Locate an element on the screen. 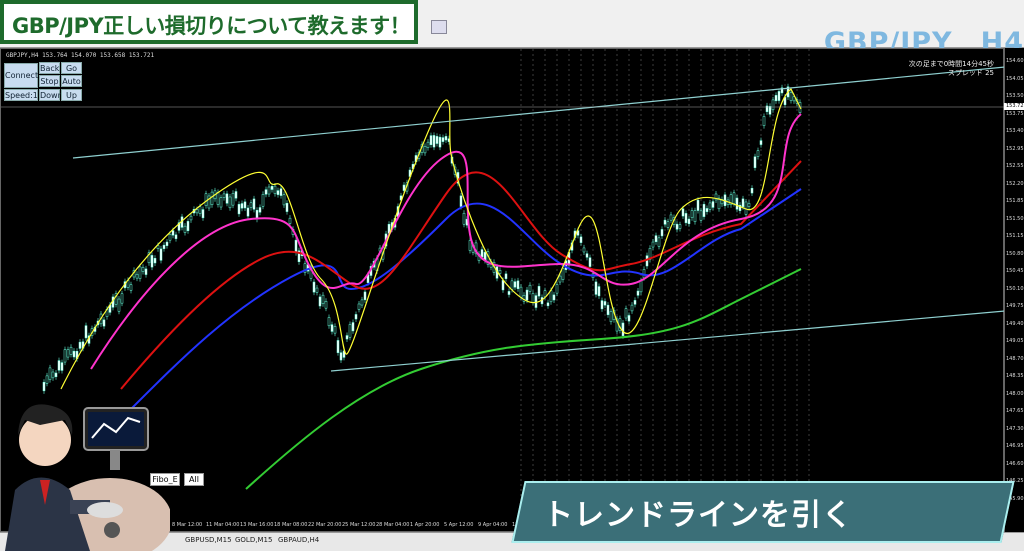  tab-gbpusd: GBPUSD,M15 is located at coordinates (208, 540).